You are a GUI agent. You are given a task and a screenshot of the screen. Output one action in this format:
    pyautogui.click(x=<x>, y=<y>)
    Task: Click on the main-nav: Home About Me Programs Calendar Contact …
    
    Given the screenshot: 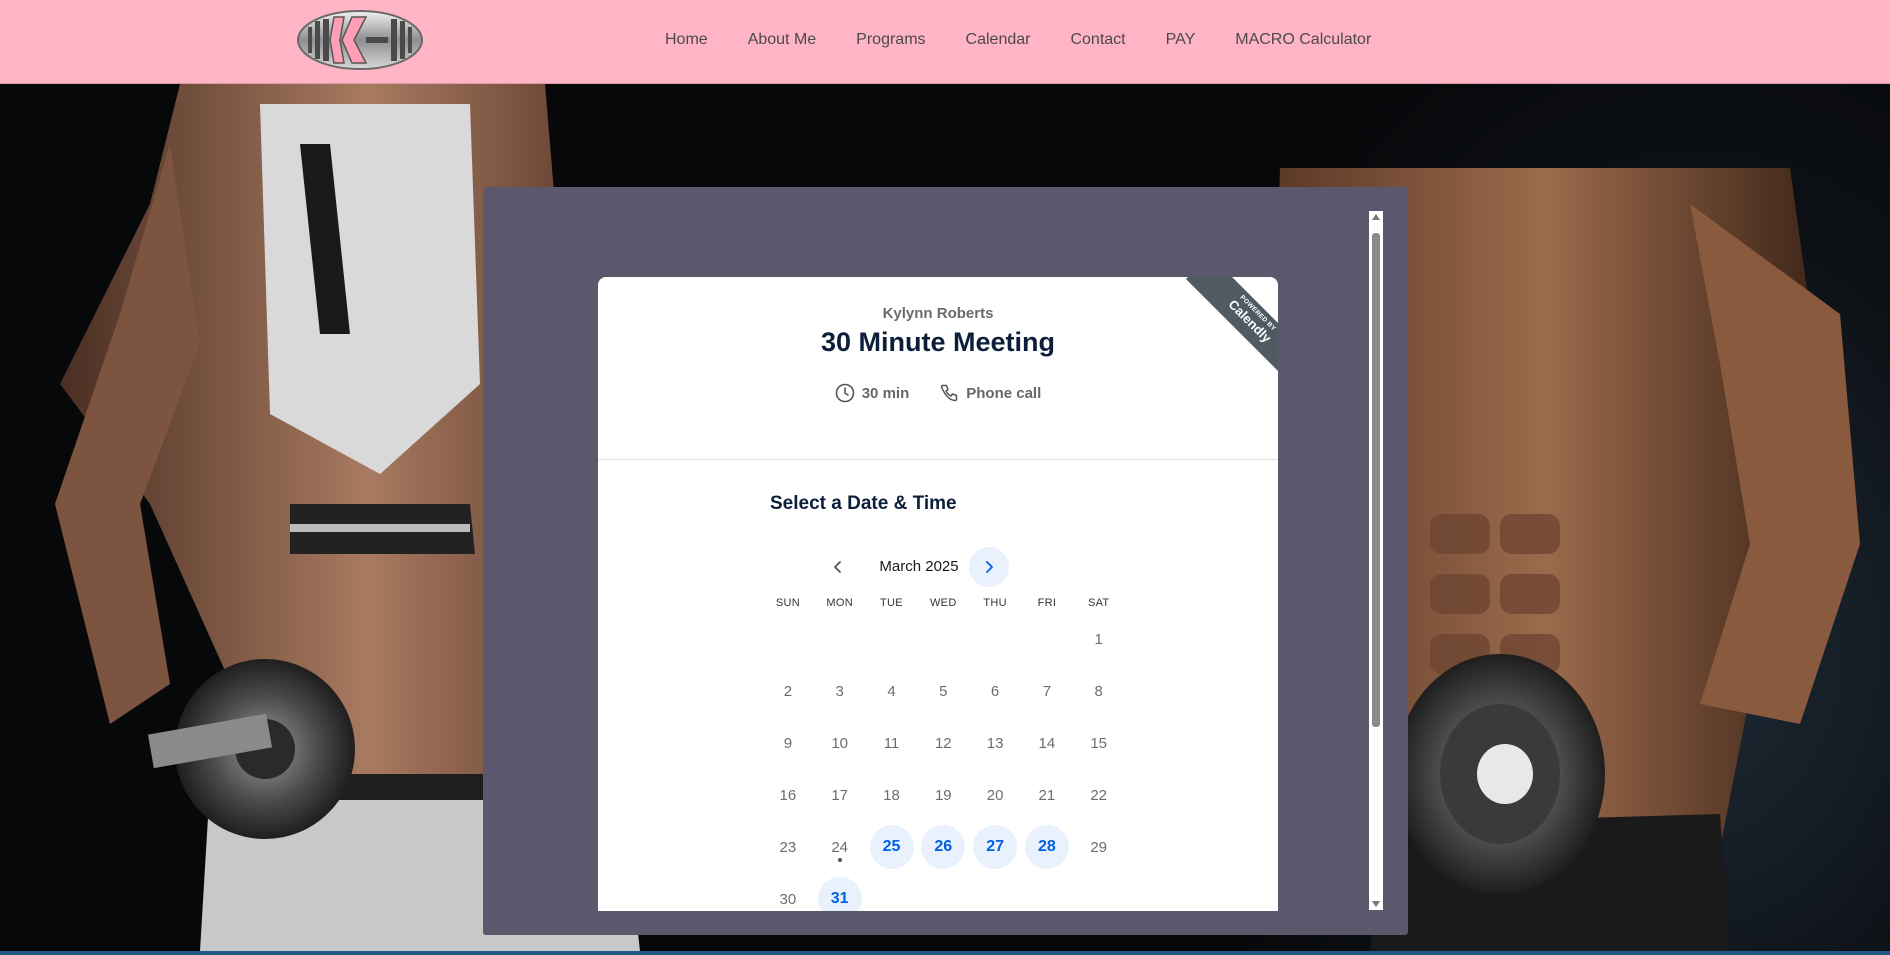 What is the action you would take?
    pyautogui.click(x=1018, y=40)
    